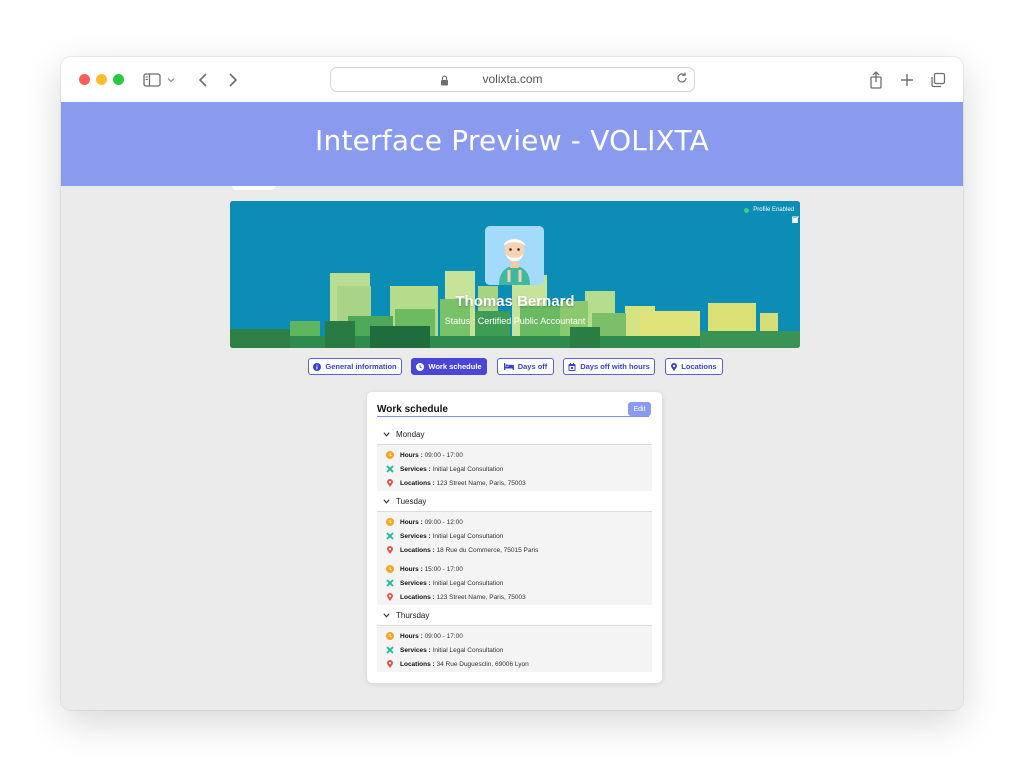 The image size is (1024, 767). Describe the element at coordinates (938, 80) in the screenshot. I see `tab-overview-icon` at that location.